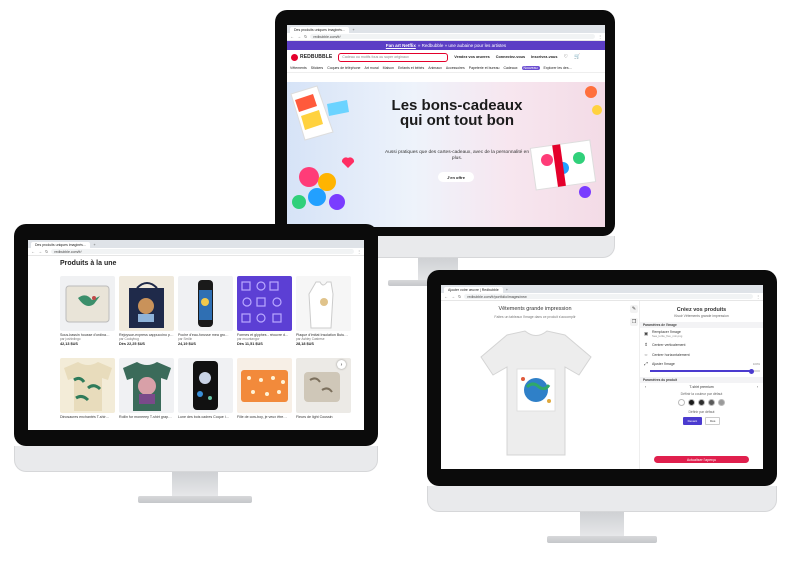 The image size is (791, 572). What do you see at coordinates (250, 344) in the screenshot?
I see `product-price: Dès 11,51 $US` at bounding box center [250, 344].